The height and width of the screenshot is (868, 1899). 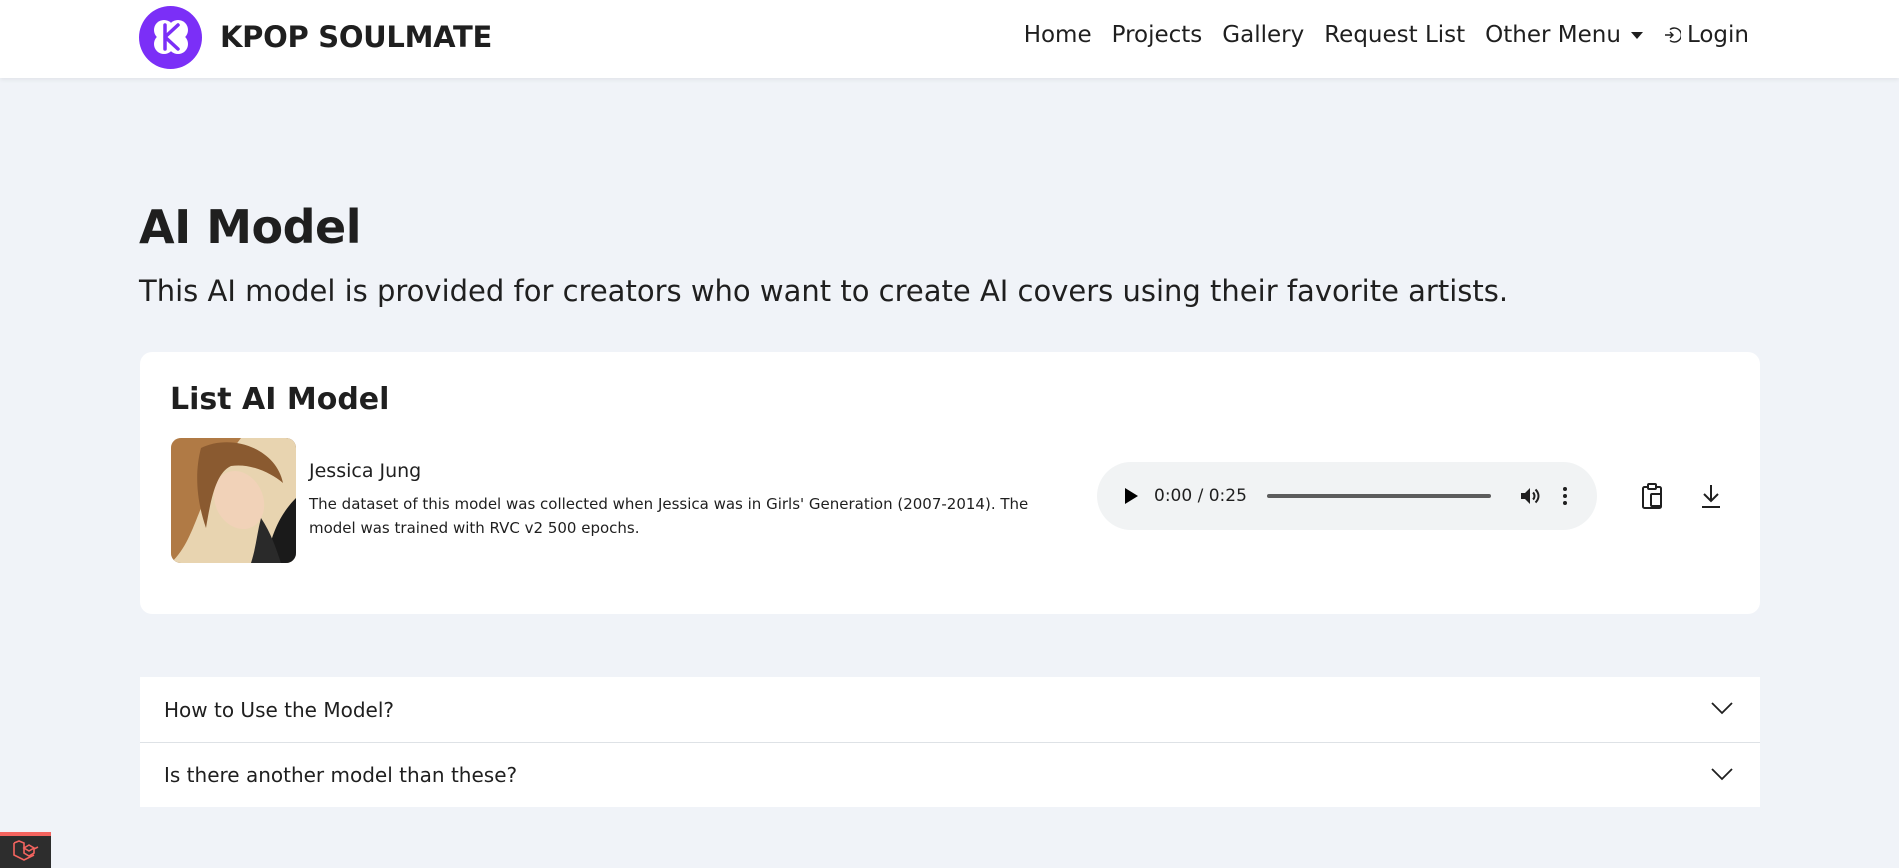 What do you see at coordinates (1200, 496) in the screenshot?
I see `audio-time: 0:00 / 0:25` at bounding box center [1200, 496].